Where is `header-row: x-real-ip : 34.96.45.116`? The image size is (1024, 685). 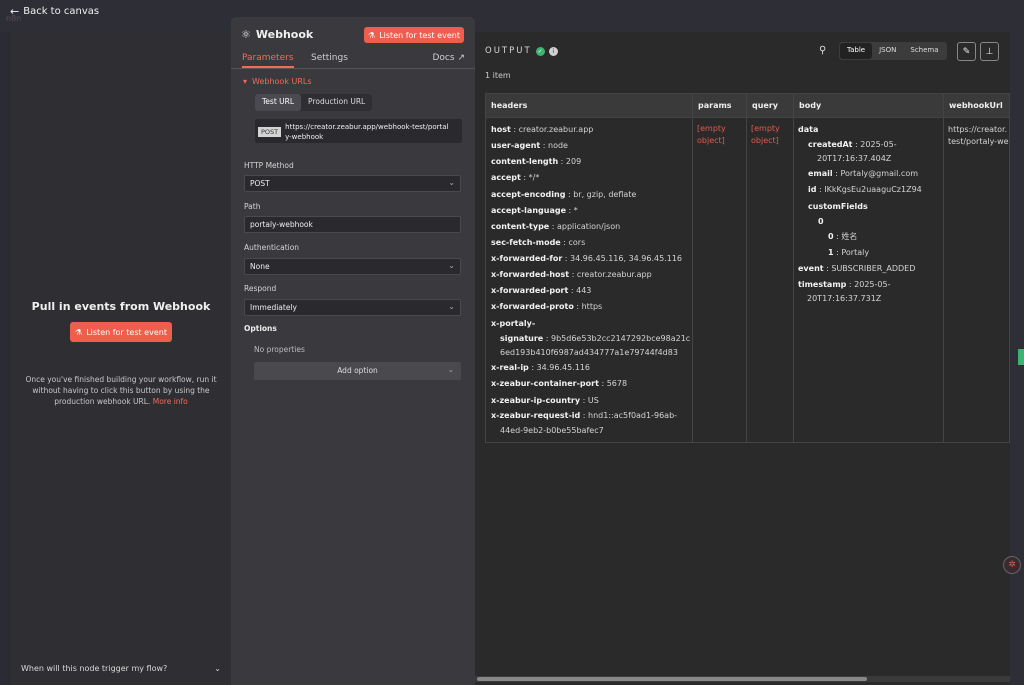 header-row: x-real-ip : 34.96.45.116 is located at coordinates (540, 367).